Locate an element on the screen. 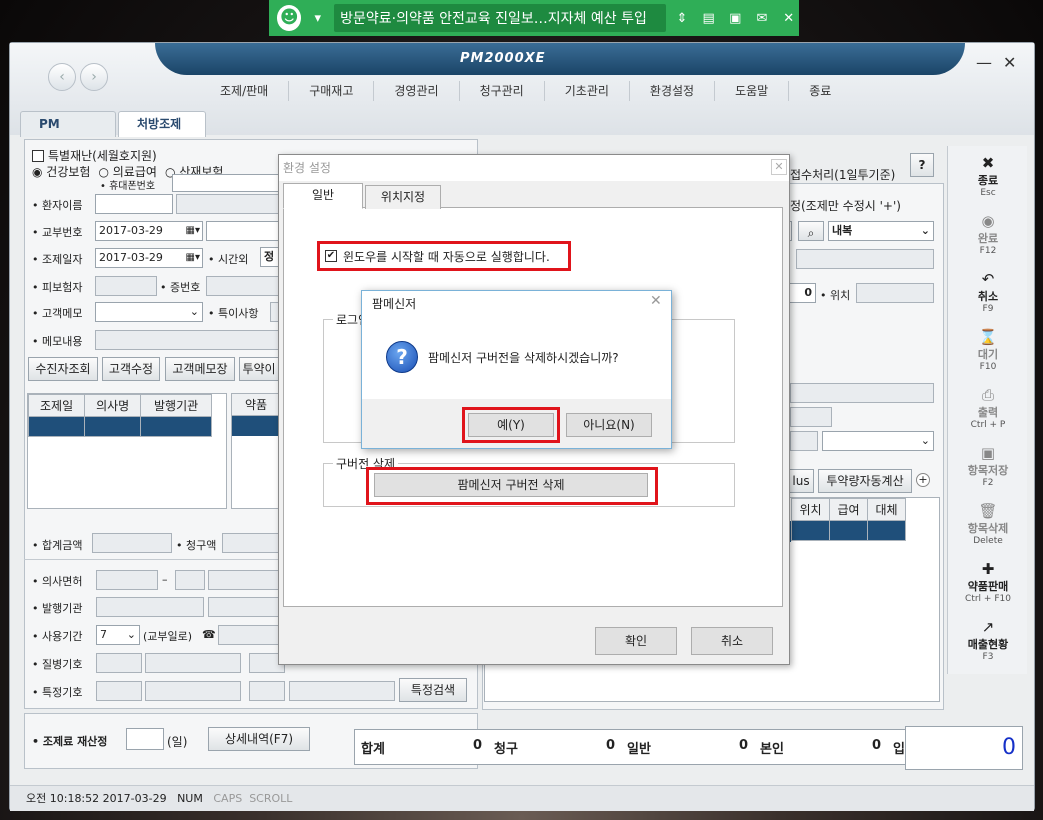 The height and width of the screenshot is (820, 1043). doctor-name-field is located at coordinates (244, 580).